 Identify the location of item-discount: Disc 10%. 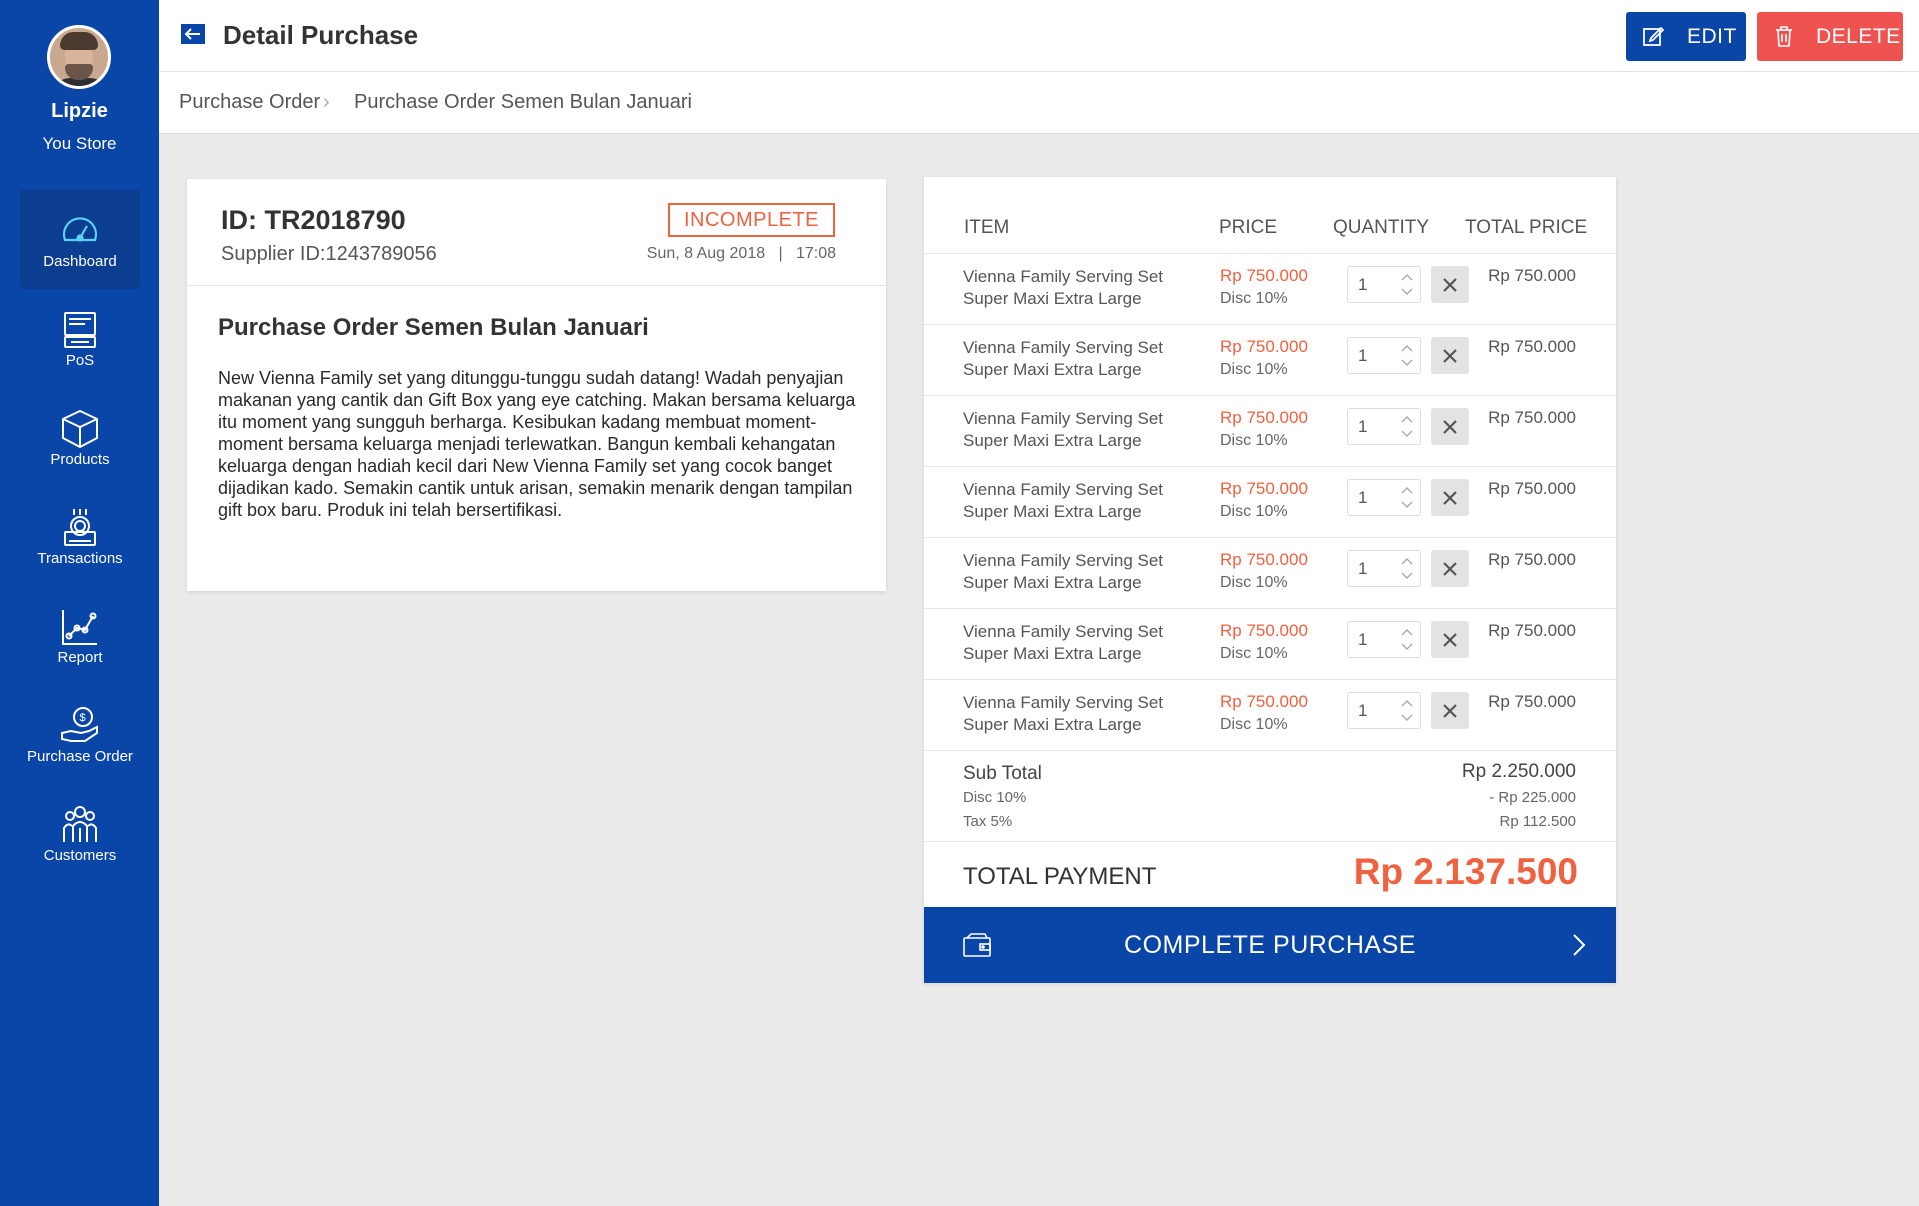
(1254, 440).